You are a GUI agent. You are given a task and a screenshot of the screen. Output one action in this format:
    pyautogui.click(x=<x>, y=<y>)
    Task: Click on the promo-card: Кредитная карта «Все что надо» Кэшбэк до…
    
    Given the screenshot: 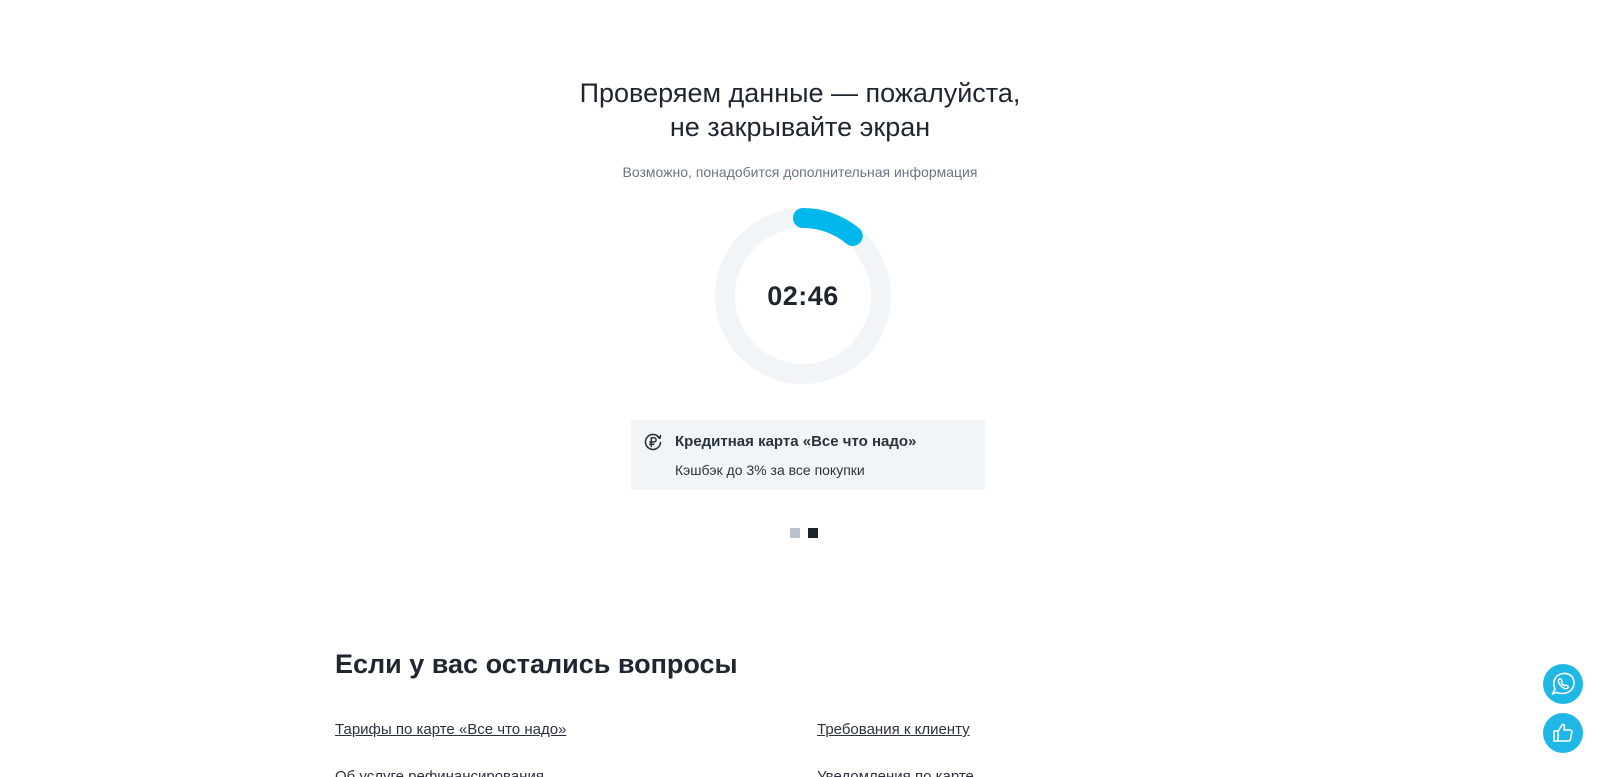 What is the action you would take?
    pyautogui.click(x=808, y=455)
    